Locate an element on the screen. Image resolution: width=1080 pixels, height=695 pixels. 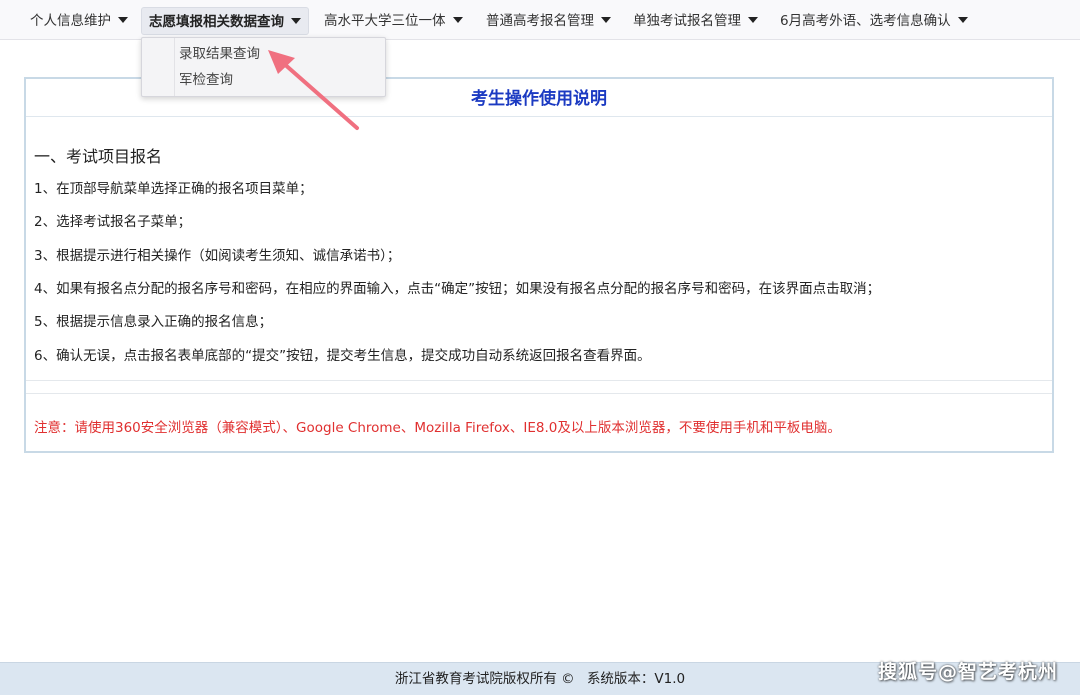
dropdown-rail is located at coordinates (174, 67).